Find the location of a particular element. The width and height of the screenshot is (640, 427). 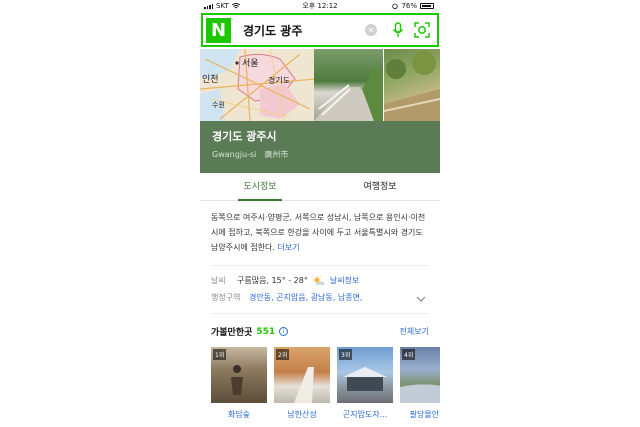

hero-images: 서울 인천 경기도 수원 is located at coordinates (320, 85).